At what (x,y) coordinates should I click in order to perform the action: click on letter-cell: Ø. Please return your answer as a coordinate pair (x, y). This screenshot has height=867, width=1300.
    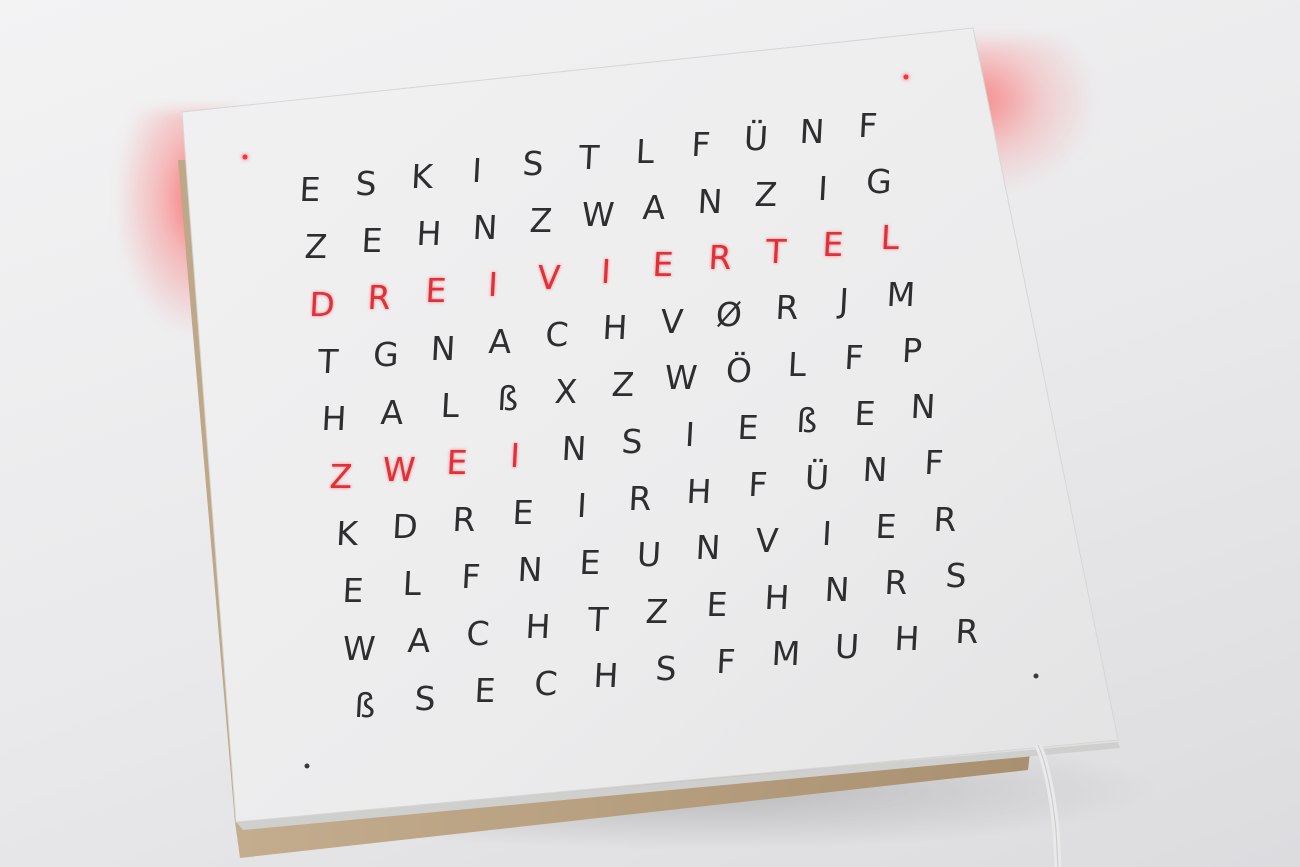
    Looking at the image, I should click on (729, 314).